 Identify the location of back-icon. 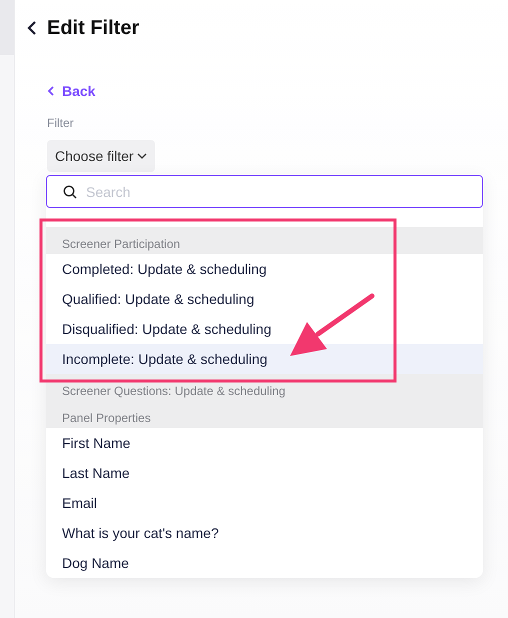
(32, 28).